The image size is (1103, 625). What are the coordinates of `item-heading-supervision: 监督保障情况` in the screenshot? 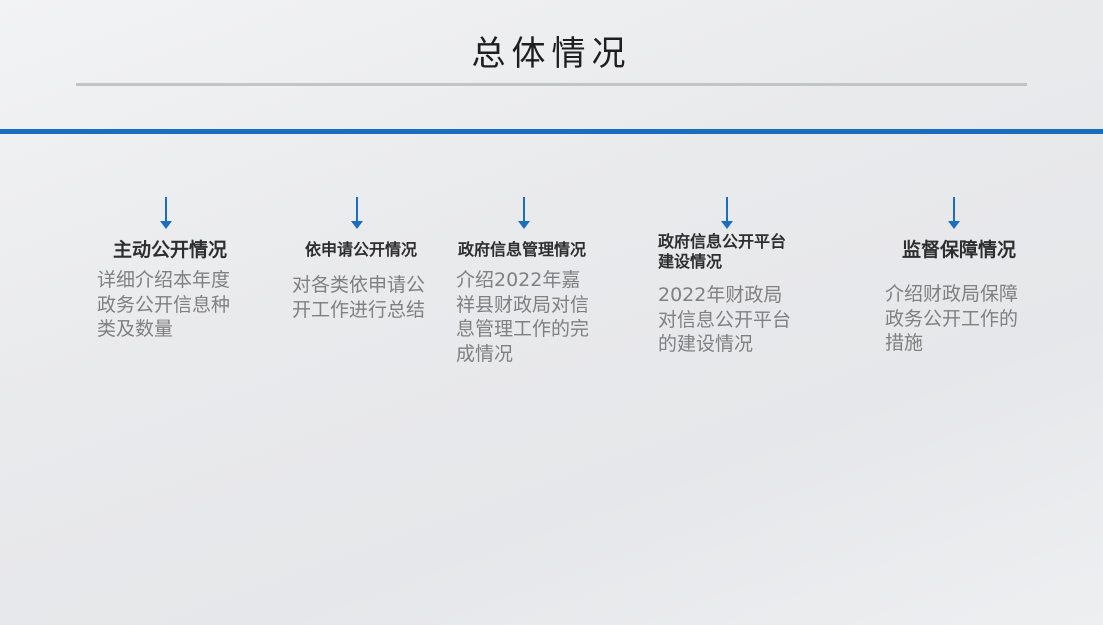 It's located at (959, 250).